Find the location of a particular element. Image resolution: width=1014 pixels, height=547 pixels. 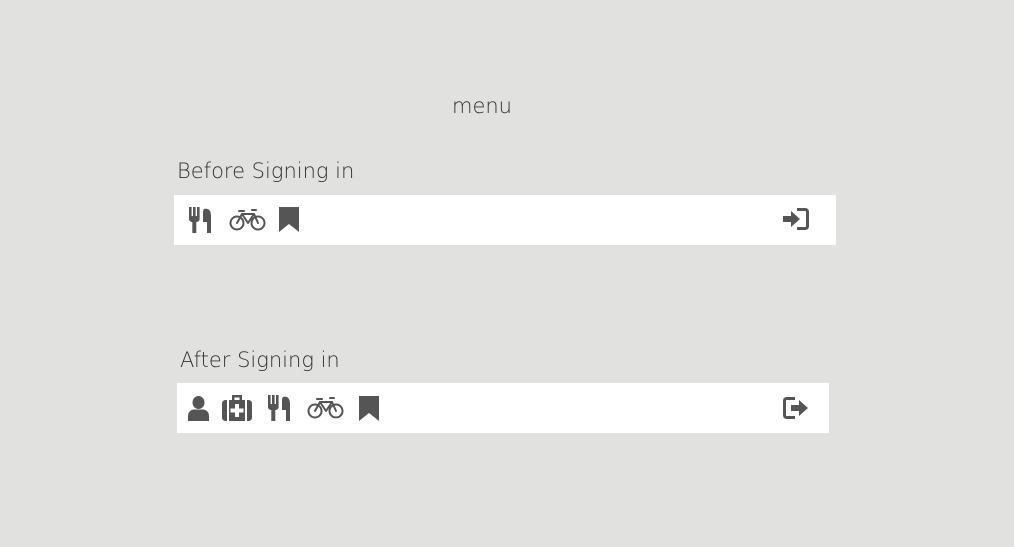

medkit-icon is located at coordinates (237, 408).